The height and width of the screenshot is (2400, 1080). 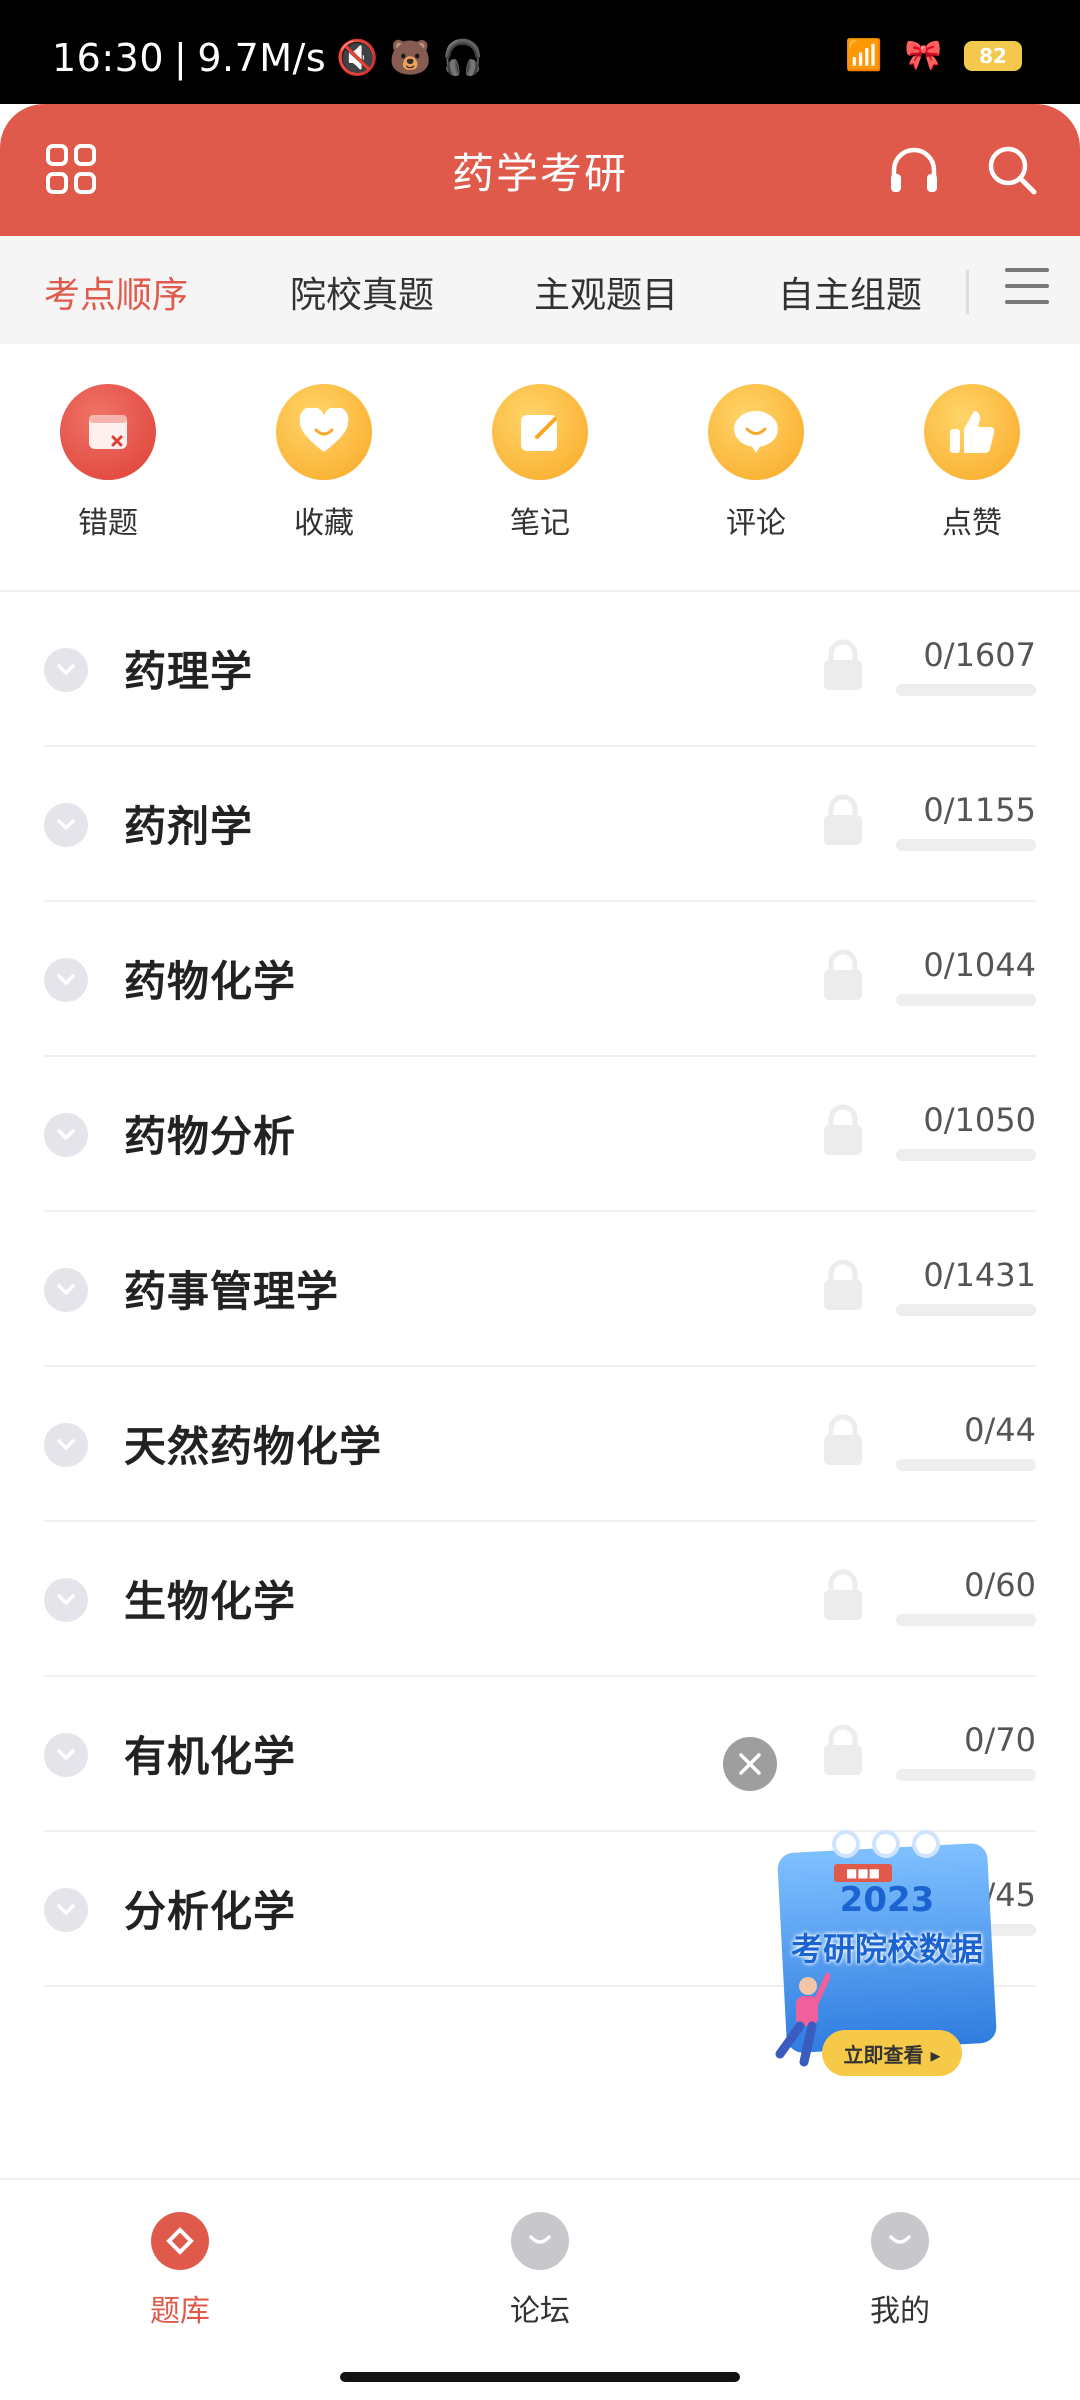 I want to click on battery-icon: 82, so click(x=993, y=55).